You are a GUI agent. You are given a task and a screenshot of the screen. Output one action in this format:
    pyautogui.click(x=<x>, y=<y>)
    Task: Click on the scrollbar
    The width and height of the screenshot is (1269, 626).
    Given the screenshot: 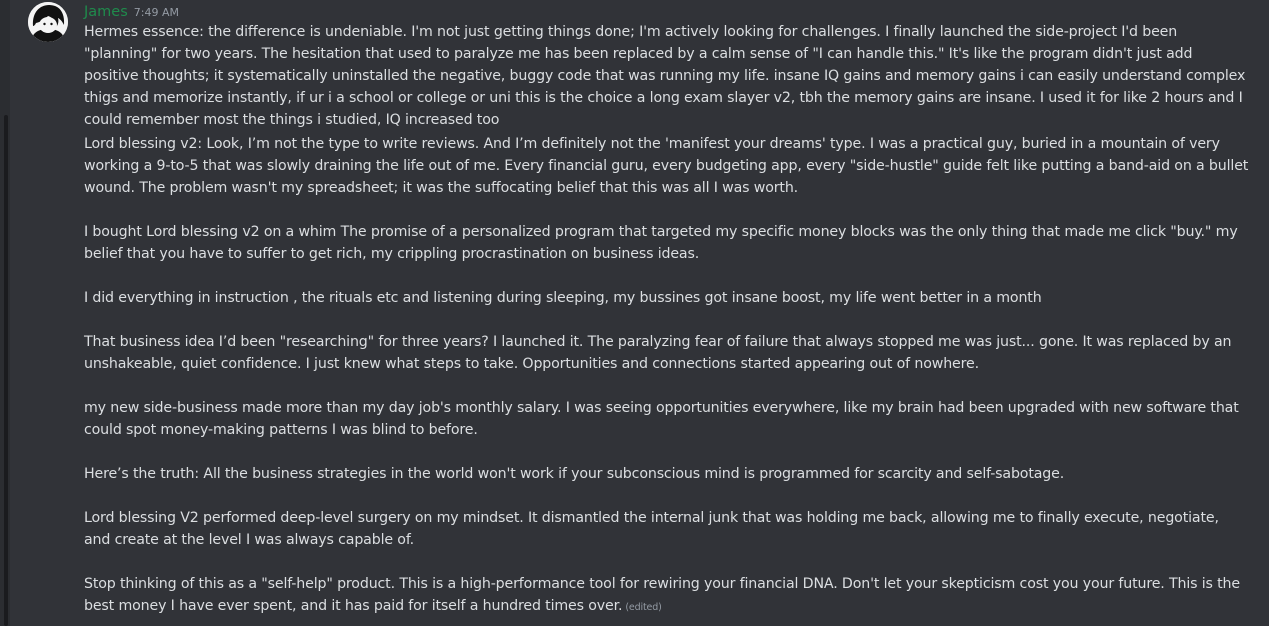 What is the action you would take?
    pyautogui.click(x=6, y=370)
    